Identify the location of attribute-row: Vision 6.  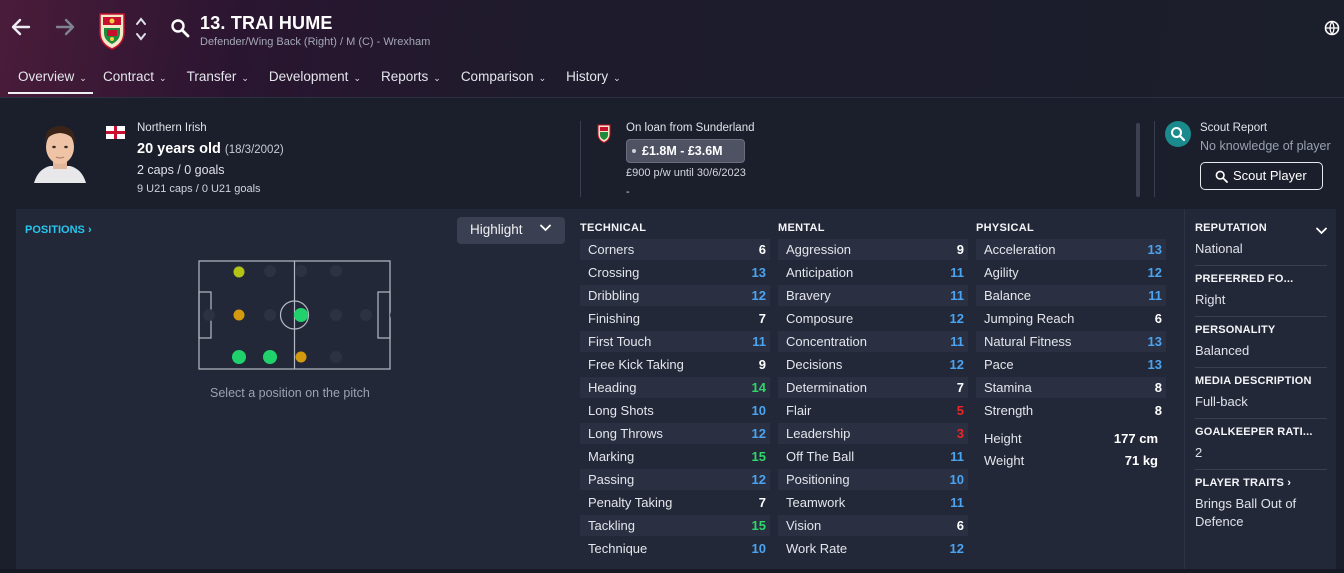
(873, 525).